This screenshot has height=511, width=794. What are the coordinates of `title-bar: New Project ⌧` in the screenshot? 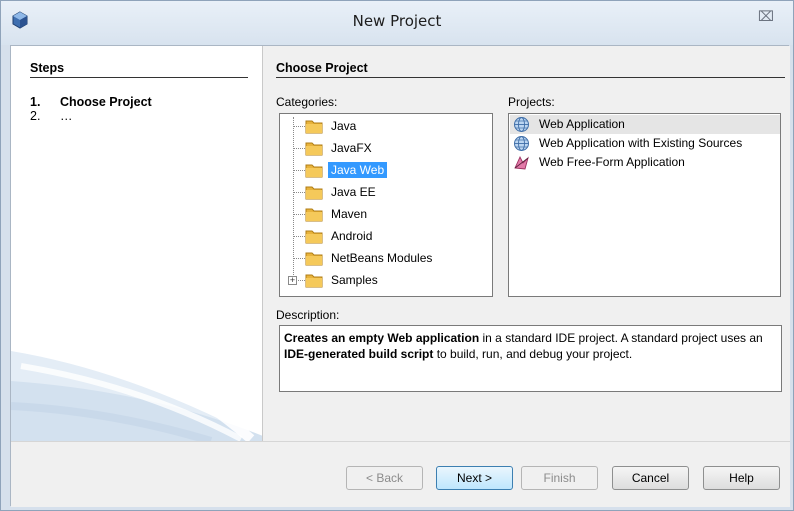 It's located at (397, 23).